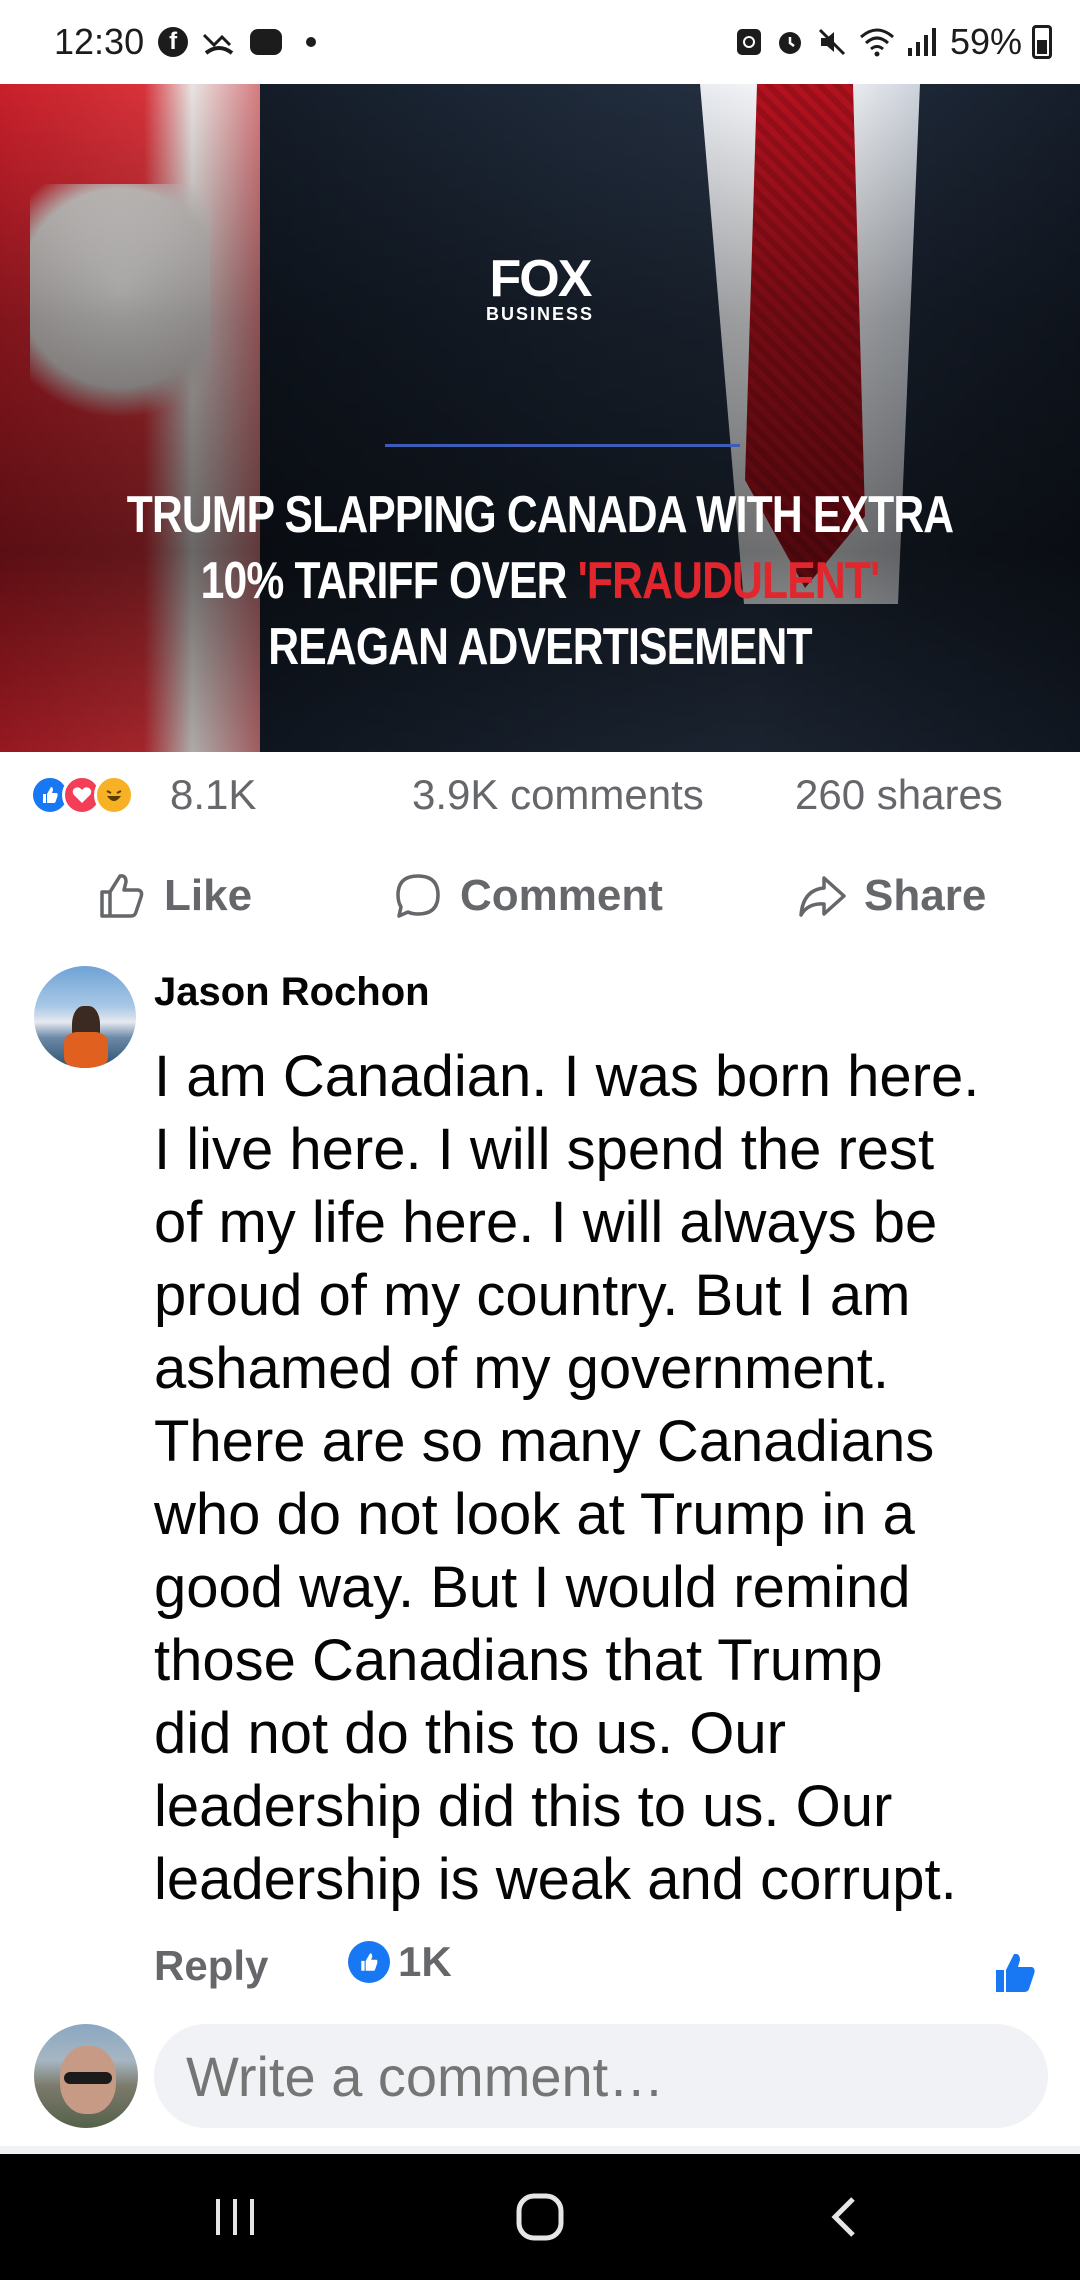  I want to click on fox-business-logo: FOX BUSINESS, so click(540, 287).